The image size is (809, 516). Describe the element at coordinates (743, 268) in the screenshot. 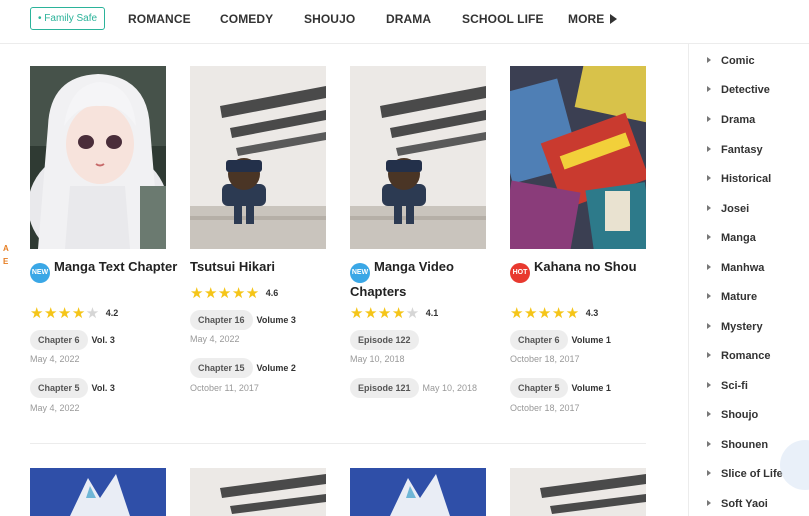

I see `genre-label: Manhwa` at that location.